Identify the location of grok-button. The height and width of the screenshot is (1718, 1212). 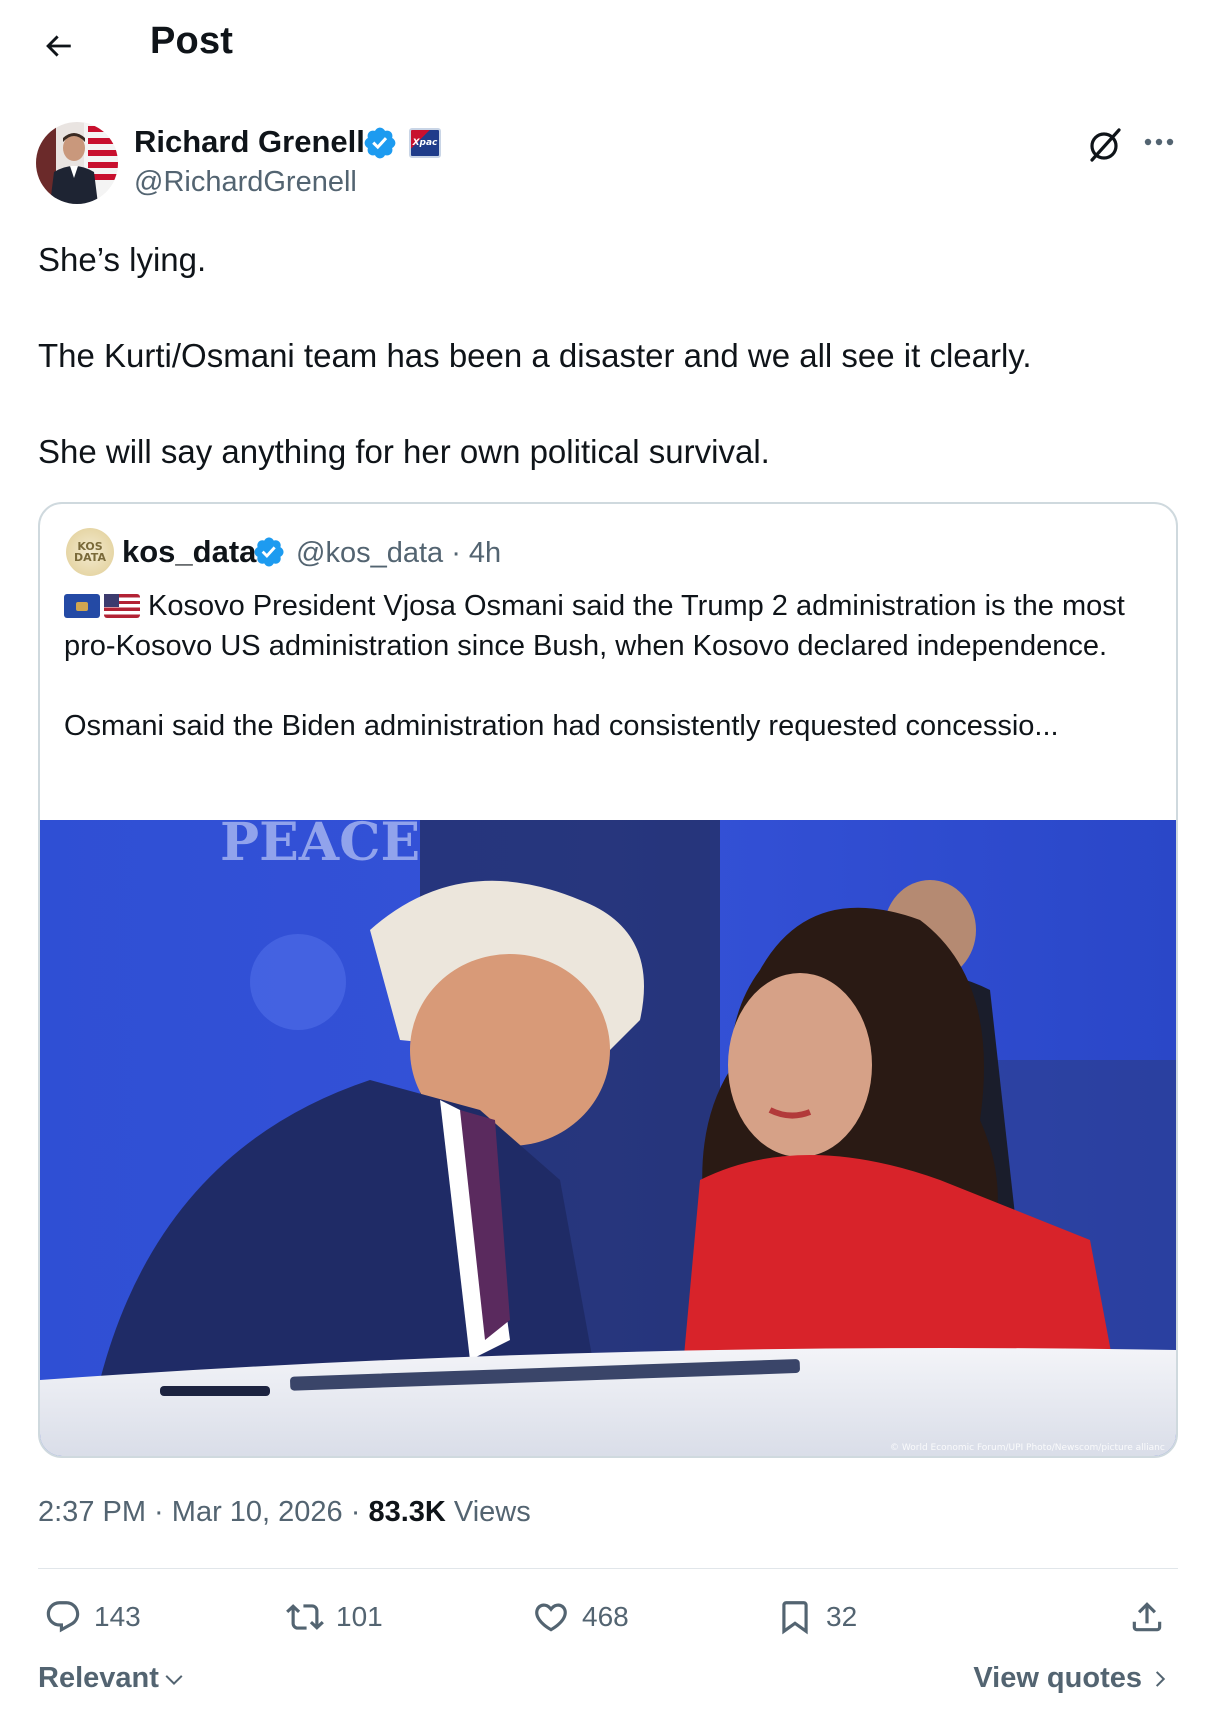
(1105, 145).